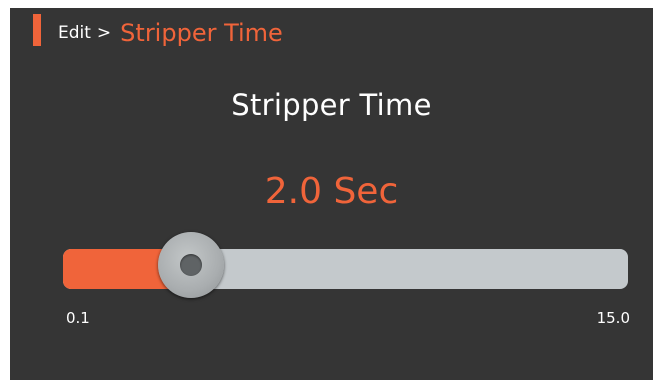 The width and height of the screenshot is (663, 382). Describe the element at coordinates (331, 105) in the screenshot. I see `setting-title: Stripper Time` at that location.